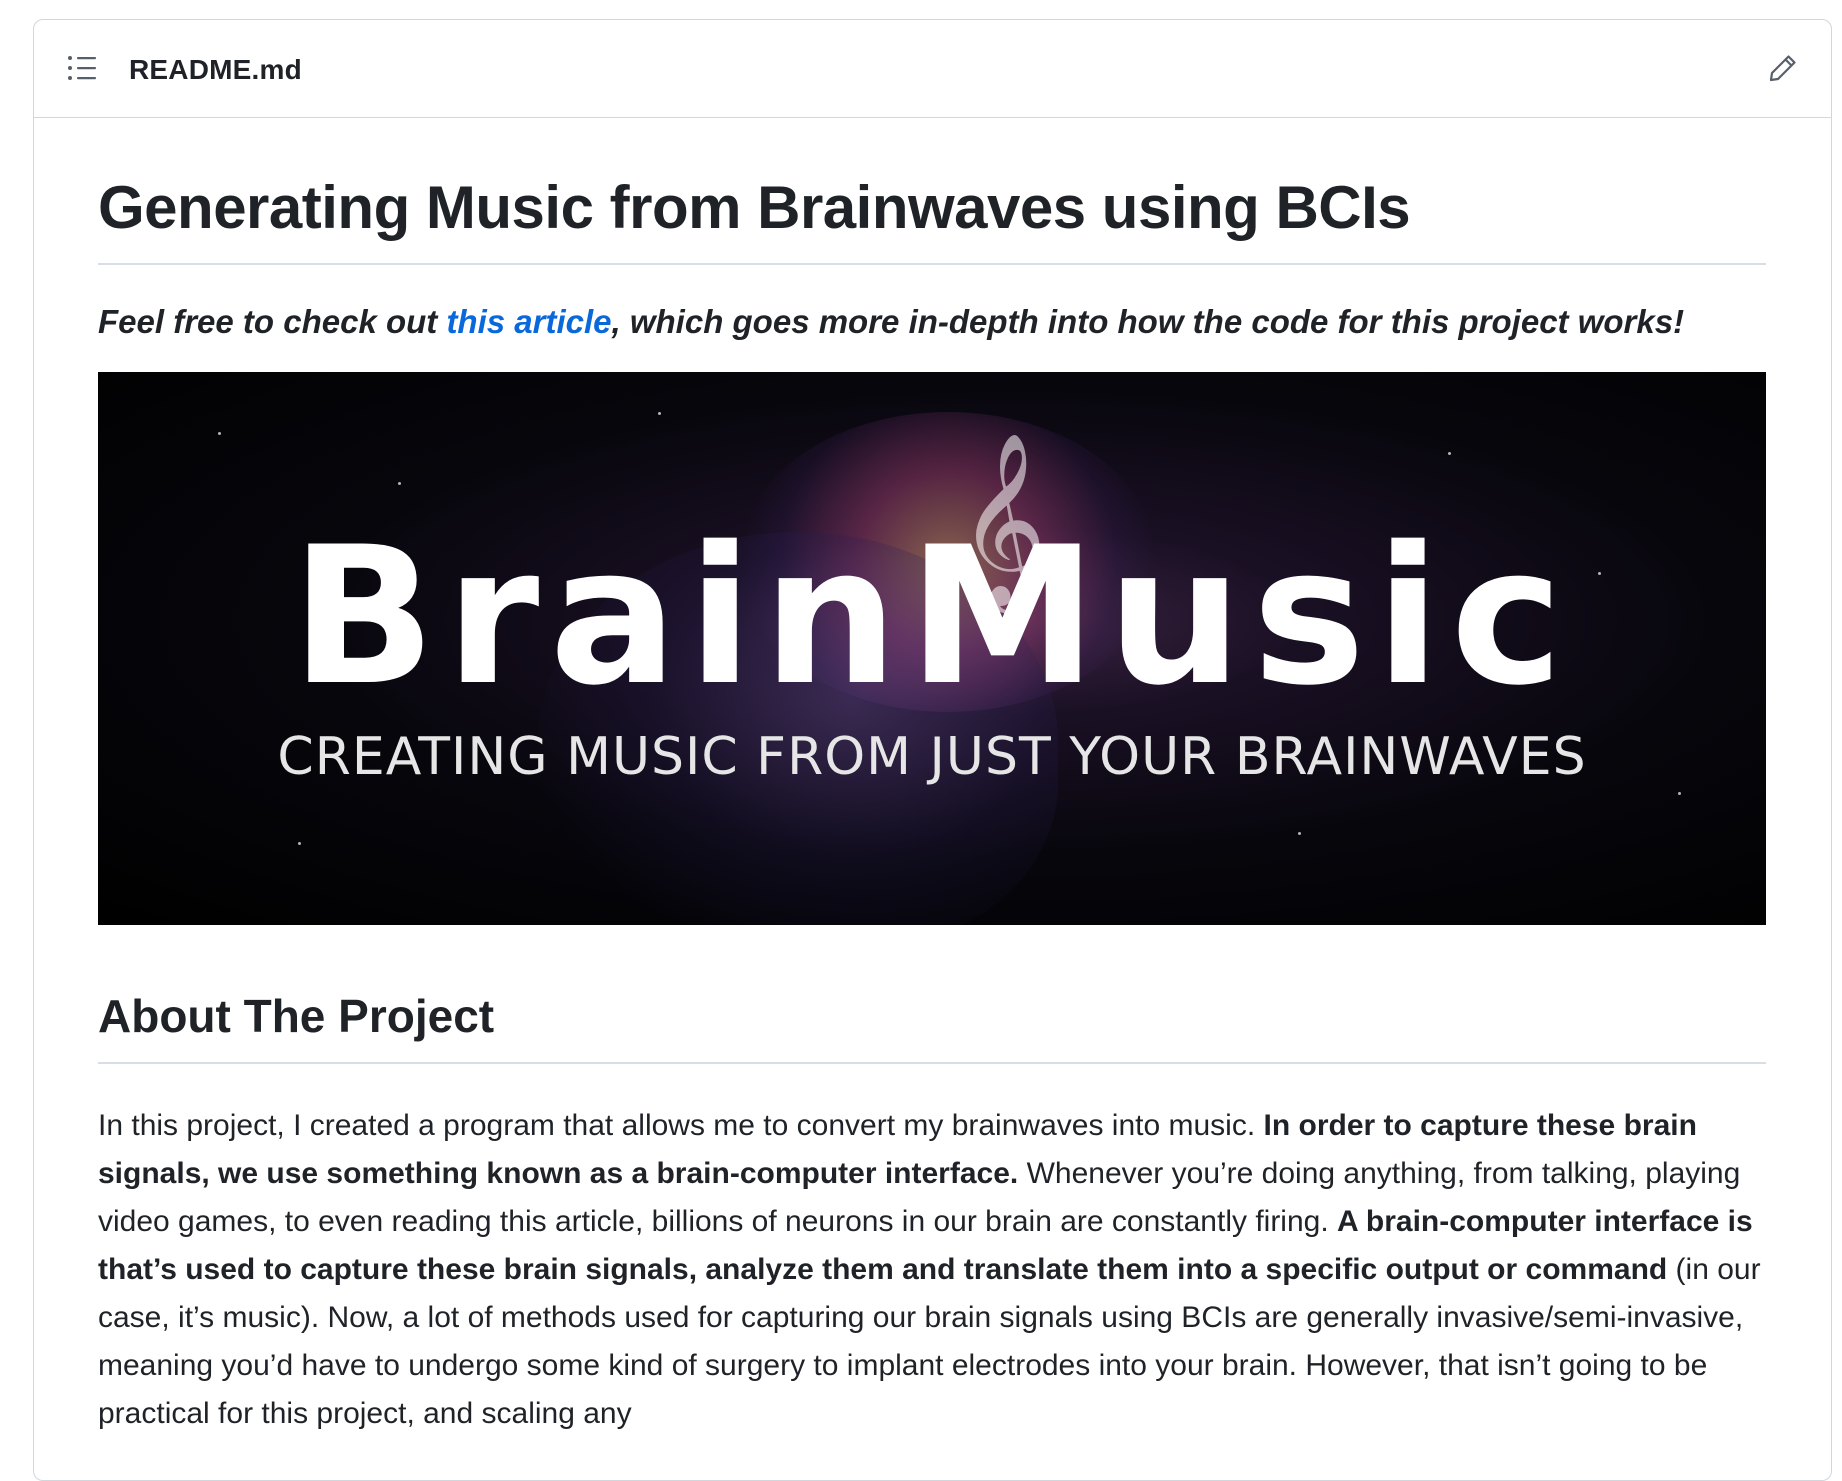 The width and height of the screenshot is (1842, 1481). I want to click on pencil-icon, so click(1782, 68).